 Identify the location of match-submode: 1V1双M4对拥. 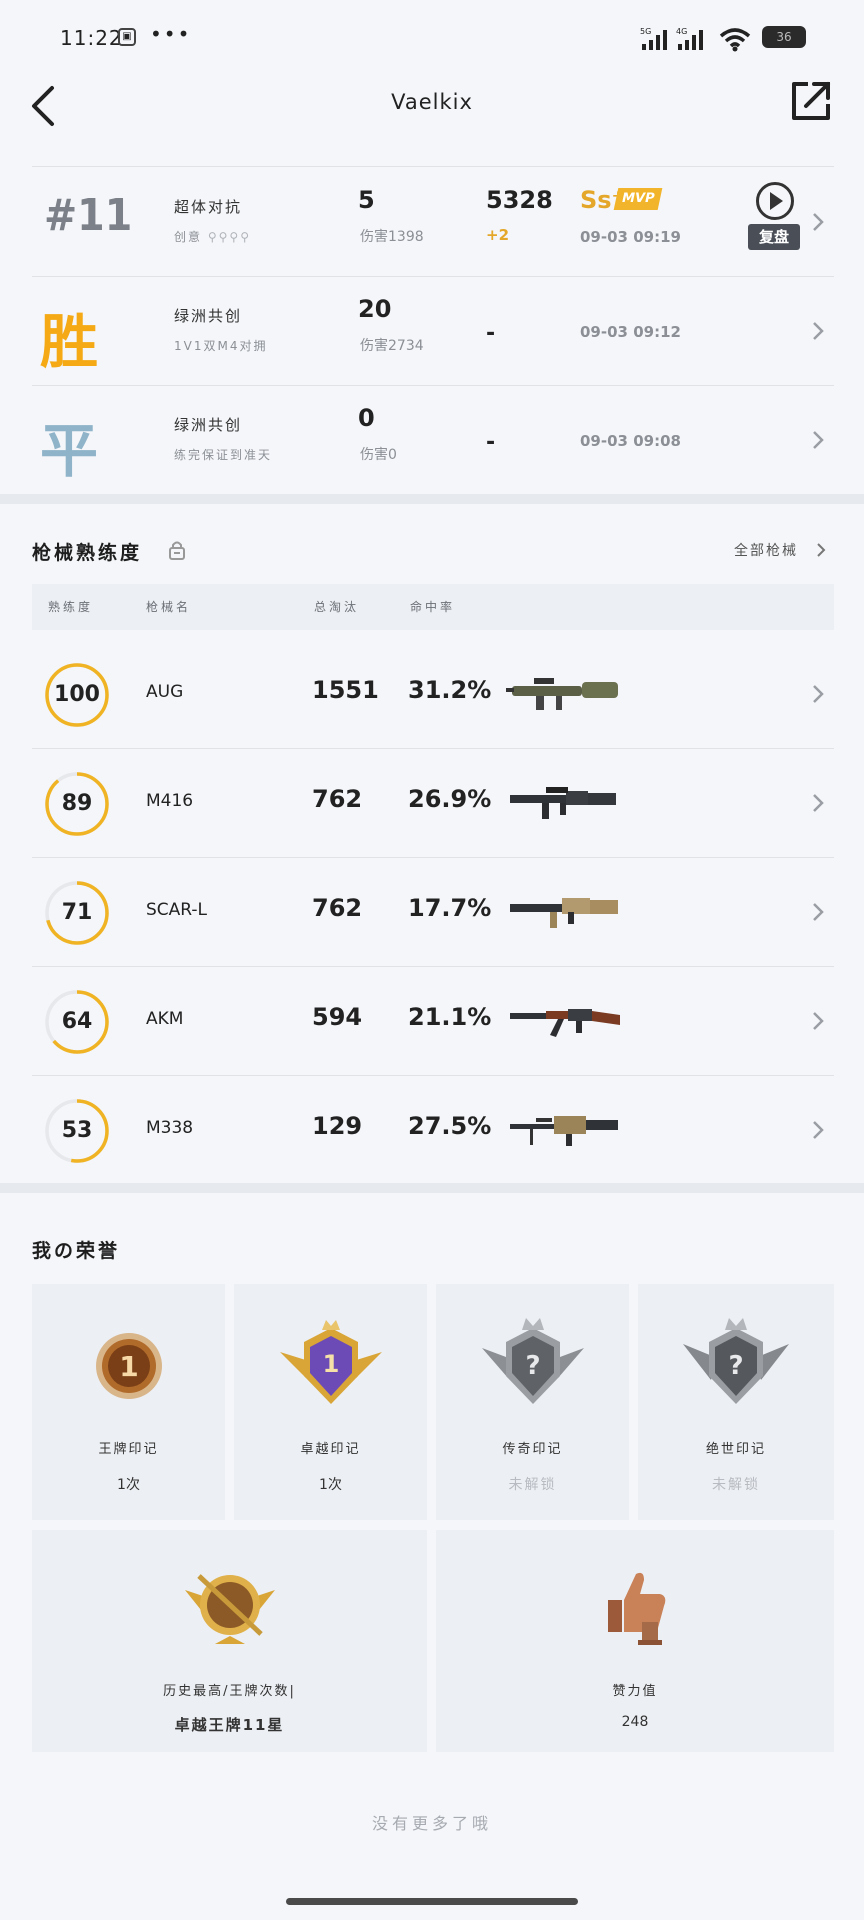
(221, 346).